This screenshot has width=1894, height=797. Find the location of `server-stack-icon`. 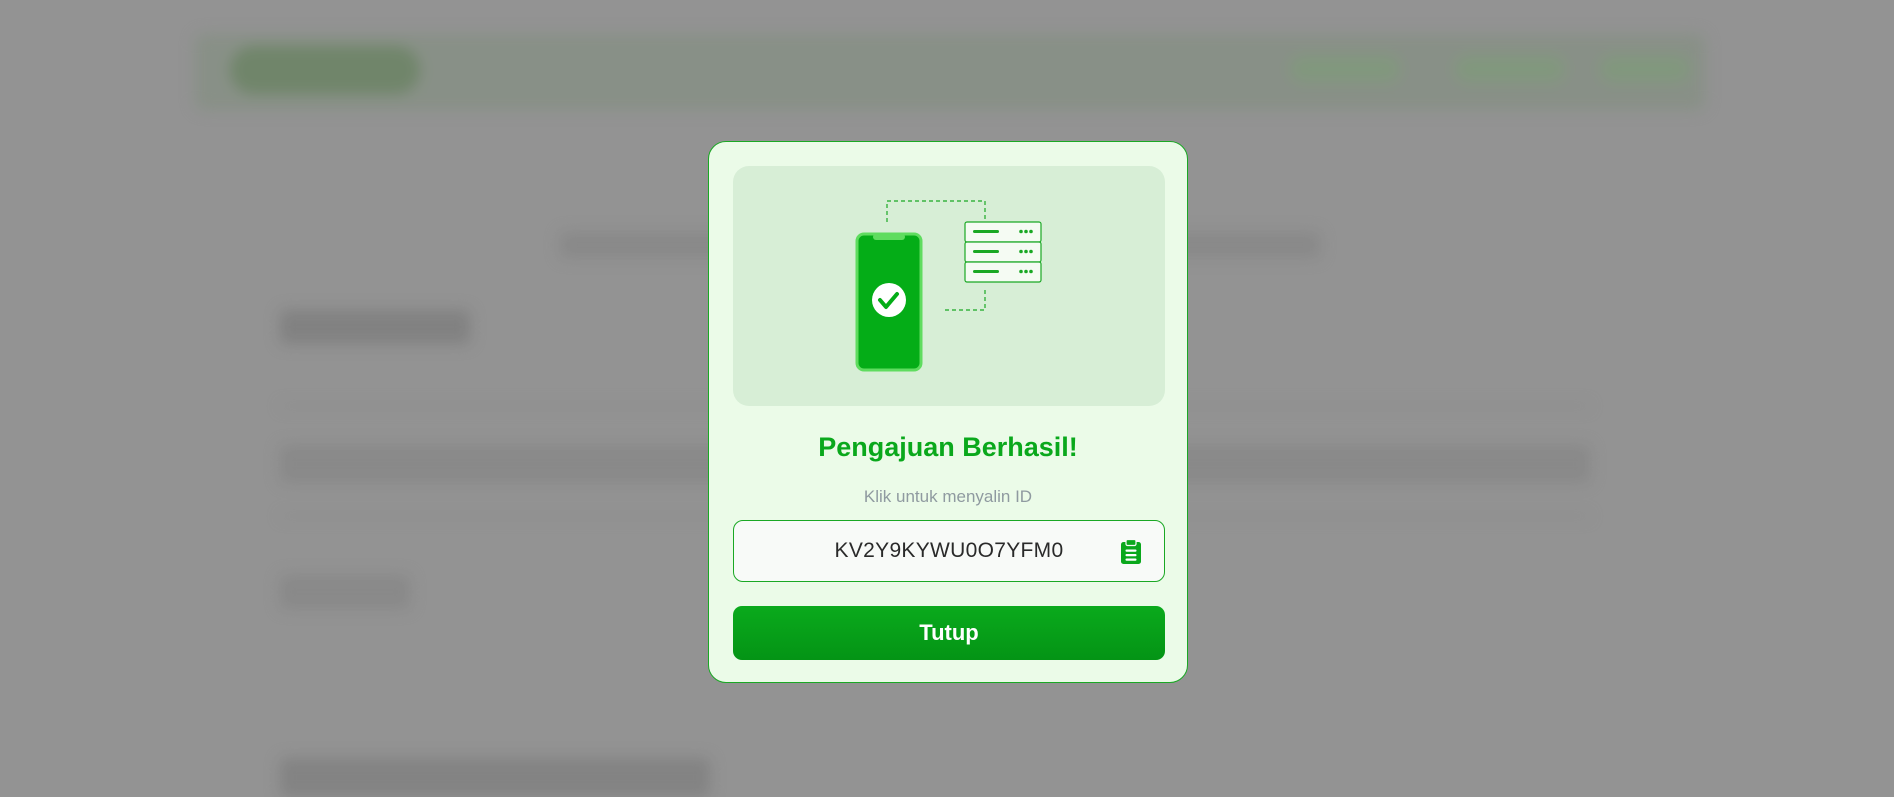

server-stack-icon is located at coordinates (1003, 252).